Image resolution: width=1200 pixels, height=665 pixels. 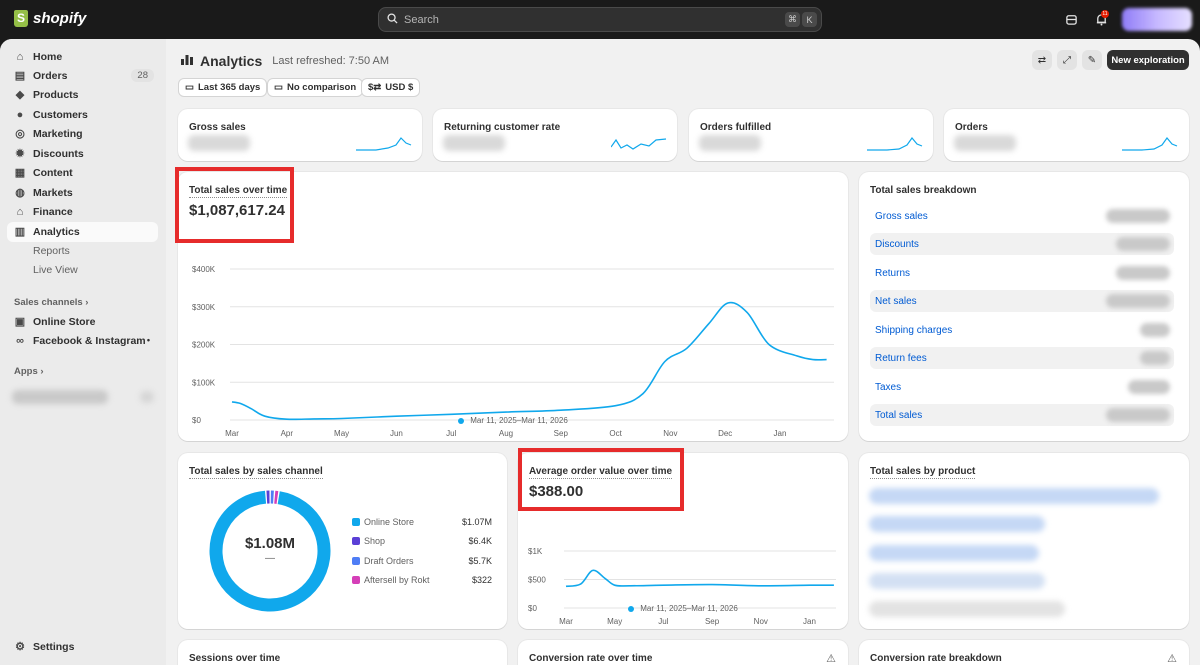 I want to click on sidebar-item-label: Home, so click(x=48, y=57).